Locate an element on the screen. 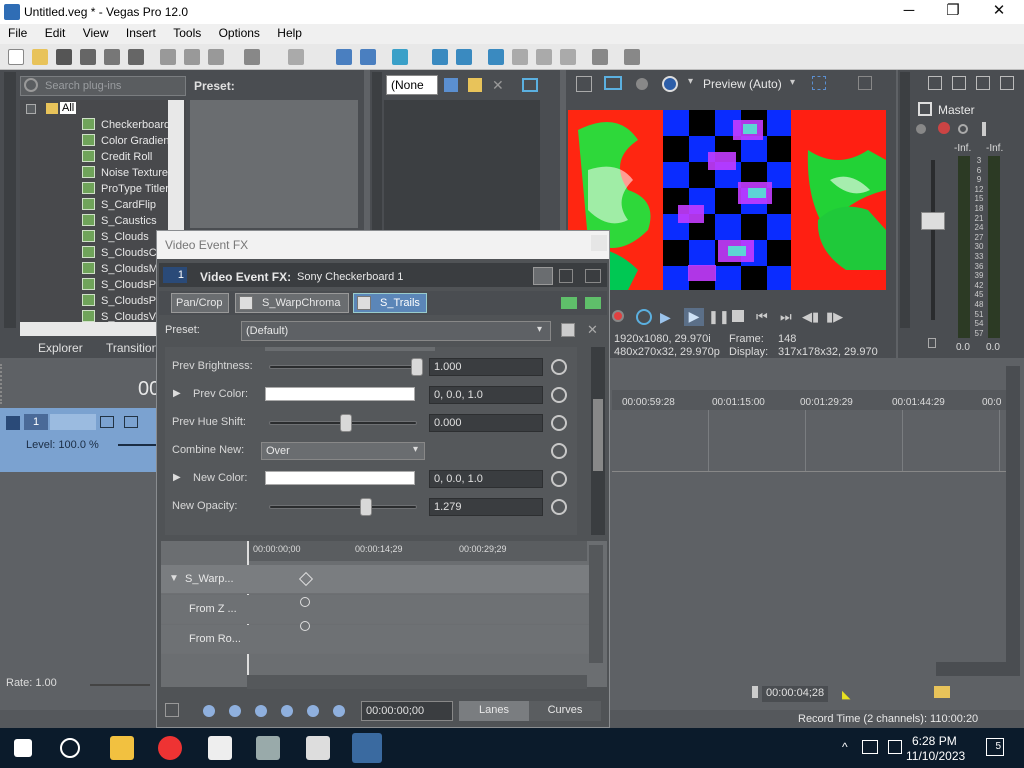 The width and height of the screenshot is (1024, 768). track-fx-icon is located at coordinates (131, 422).